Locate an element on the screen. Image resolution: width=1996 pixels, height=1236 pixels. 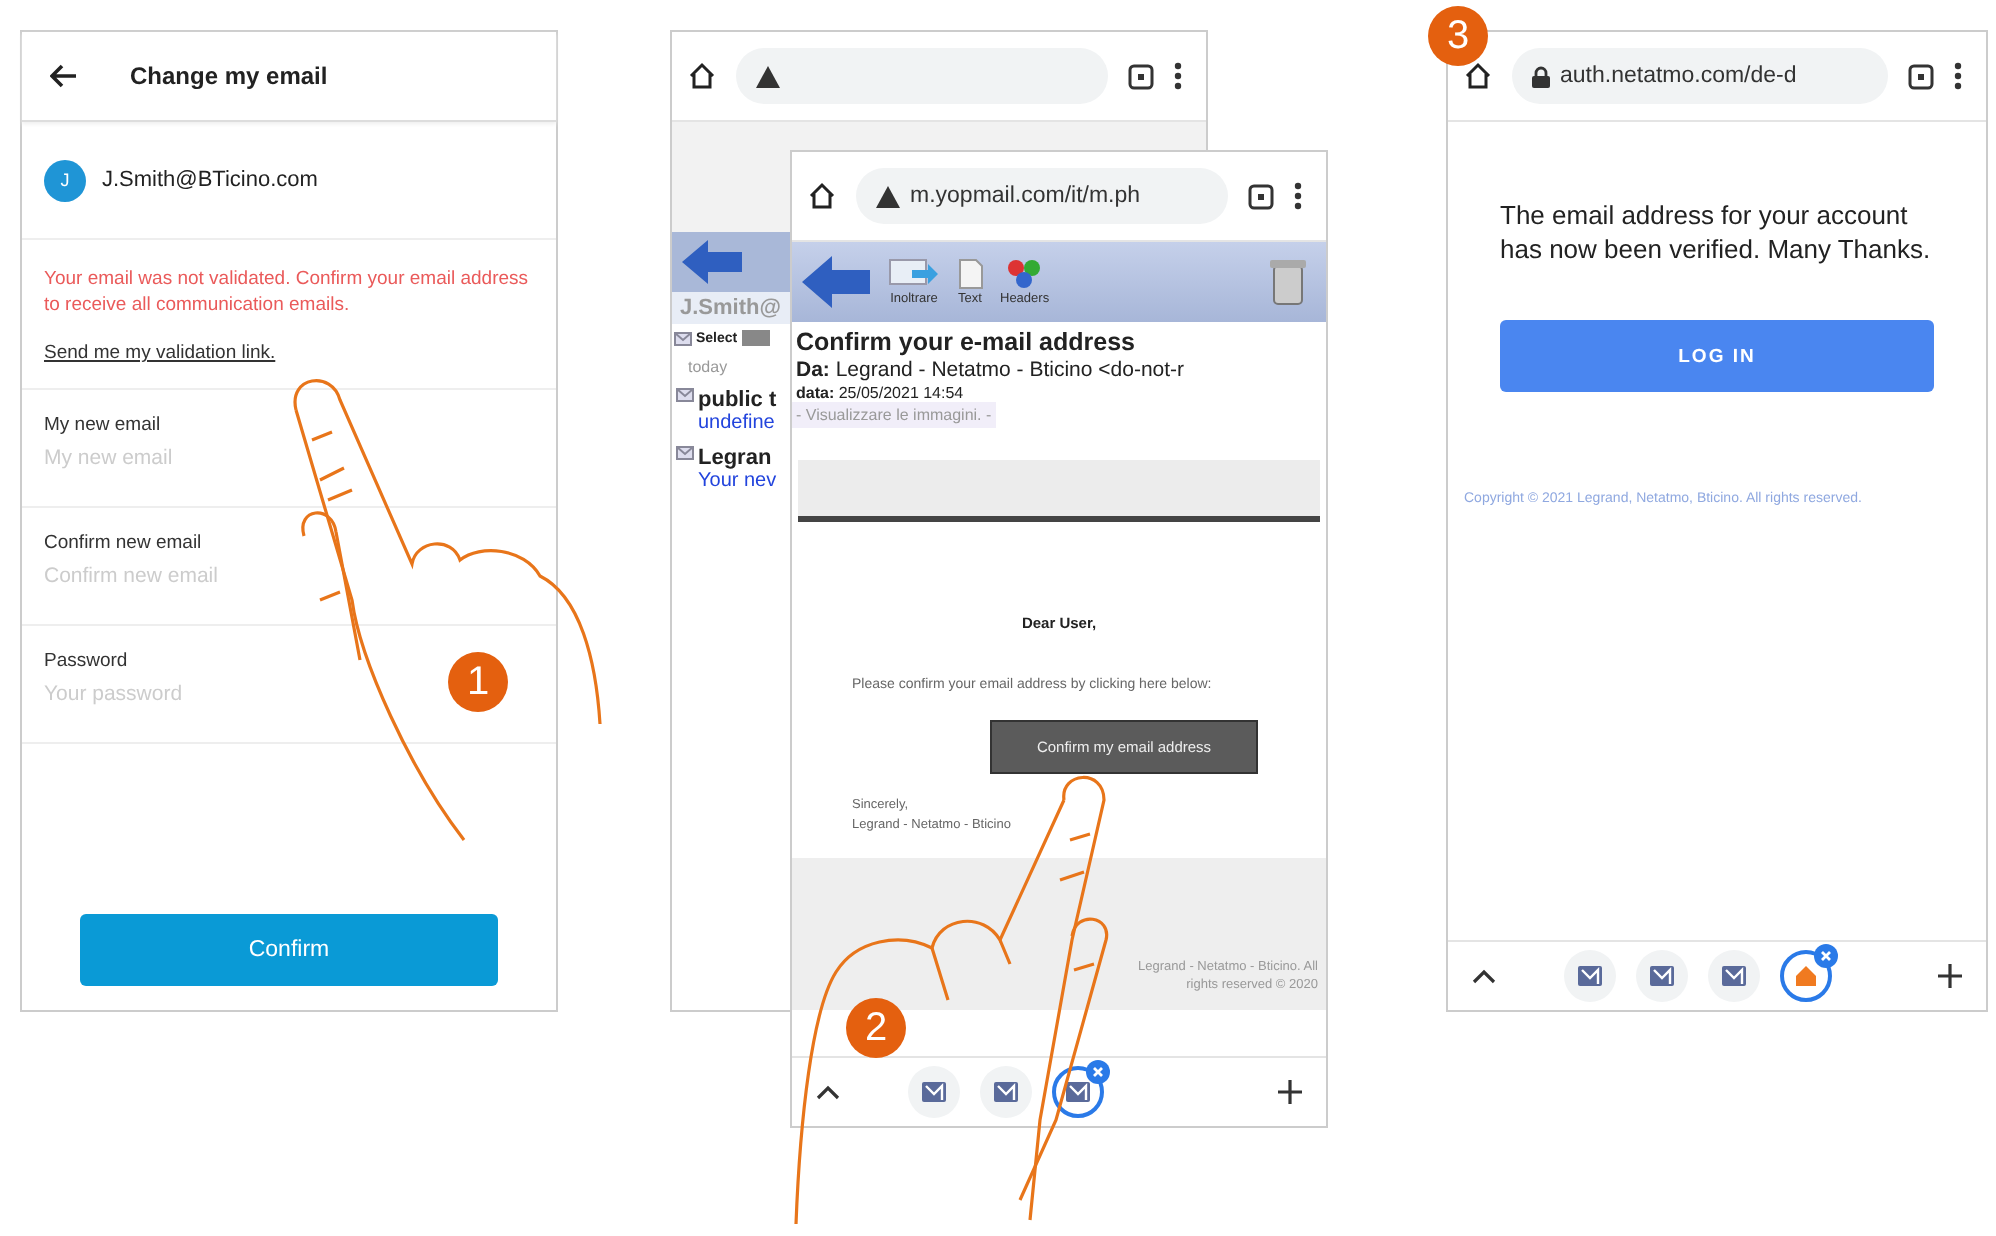
email-subject: Confirm your e-mail address is located at coordinates (965, 341).